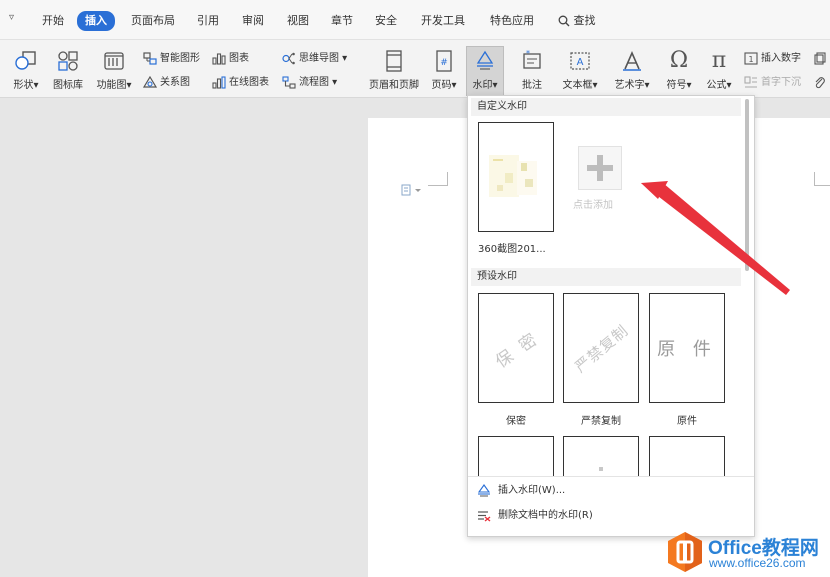  Describe the element at coordinates (715, 238) in the screenshot. I see `annotation-arrow` at that location.